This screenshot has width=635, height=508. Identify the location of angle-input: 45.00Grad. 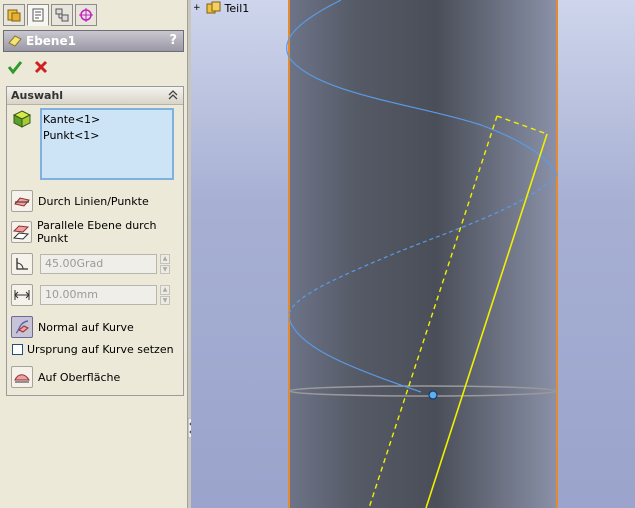
(98, 264).